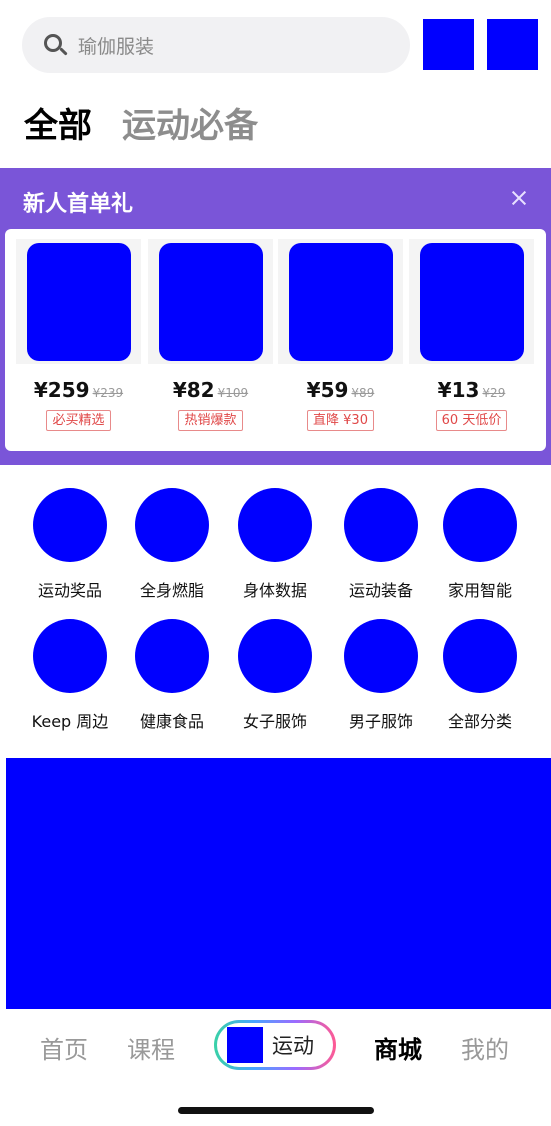 The height and width of the screenshot is (1126, 551). I want to click on price-row: ¥259 ¥239, so click(78, 390).